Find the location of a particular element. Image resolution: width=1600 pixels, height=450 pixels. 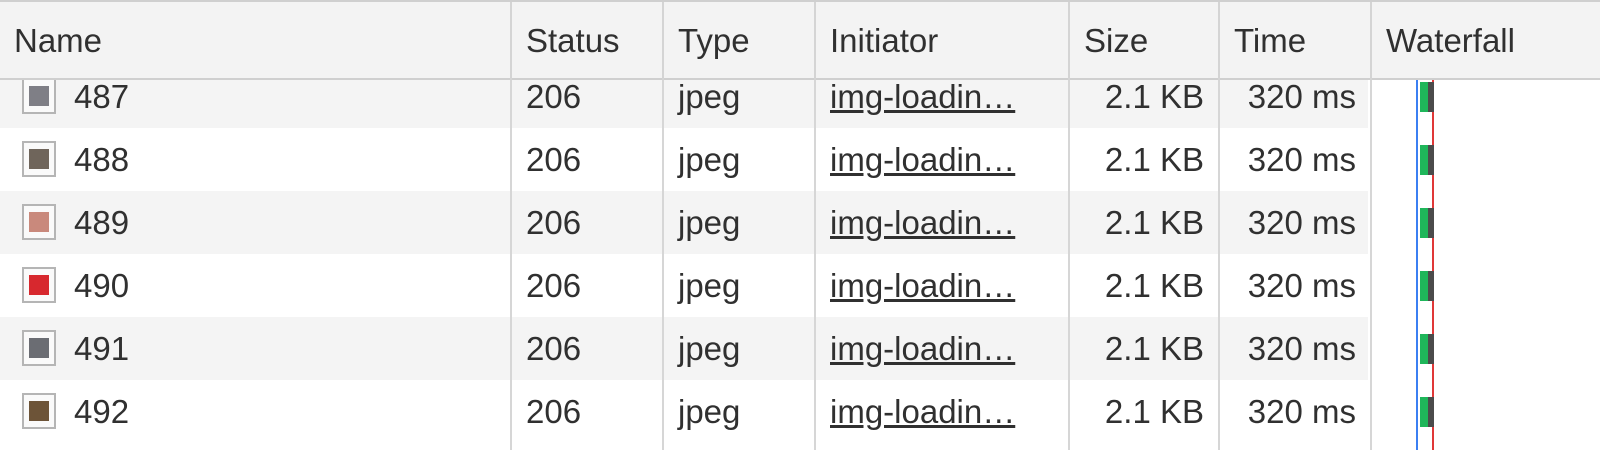

name-cell: 489 is located at coordinates (255, 222).